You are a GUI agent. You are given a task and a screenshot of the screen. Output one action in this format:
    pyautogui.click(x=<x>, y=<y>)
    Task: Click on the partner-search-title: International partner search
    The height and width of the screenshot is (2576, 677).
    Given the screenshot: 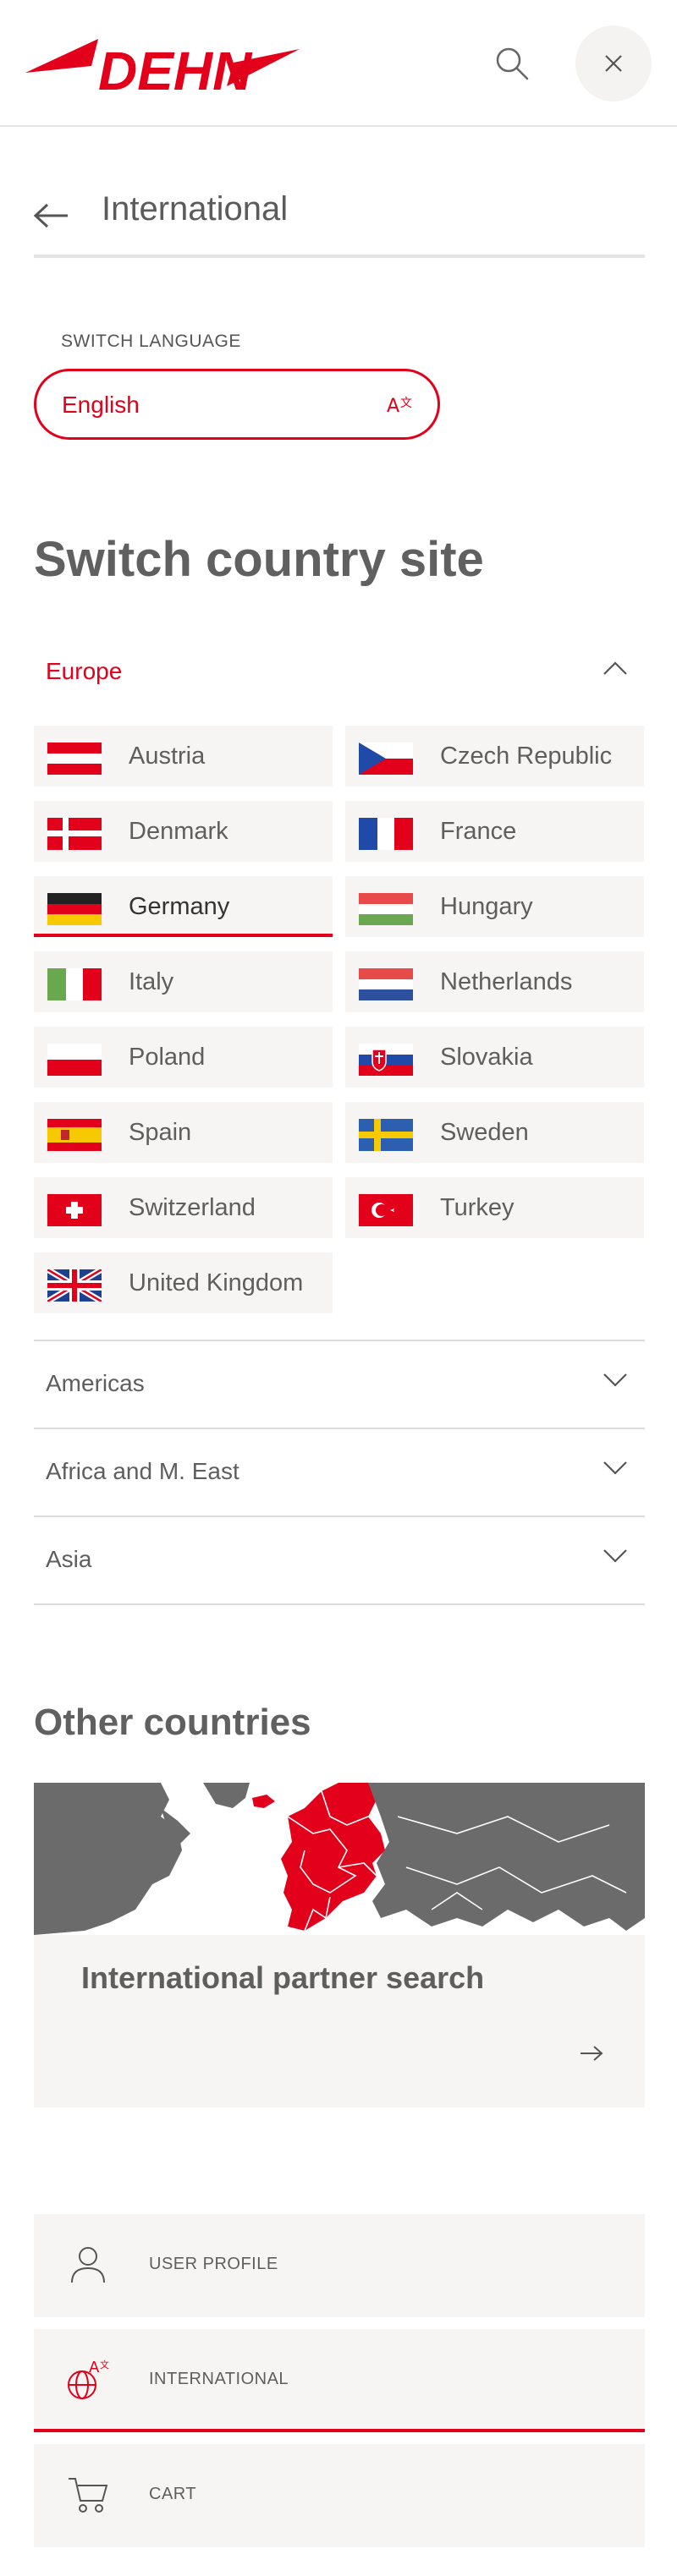 What is the action you would take?
    pyautogui.click(x=283, y=1977)
    